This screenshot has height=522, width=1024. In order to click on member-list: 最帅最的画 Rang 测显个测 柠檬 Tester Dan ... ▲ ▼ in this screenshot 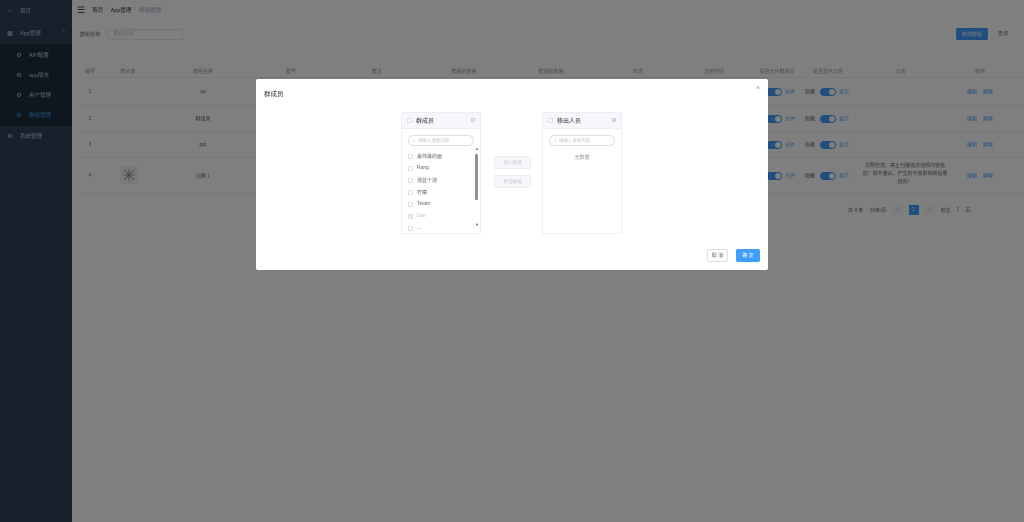, I will do `click(441, 189)`.